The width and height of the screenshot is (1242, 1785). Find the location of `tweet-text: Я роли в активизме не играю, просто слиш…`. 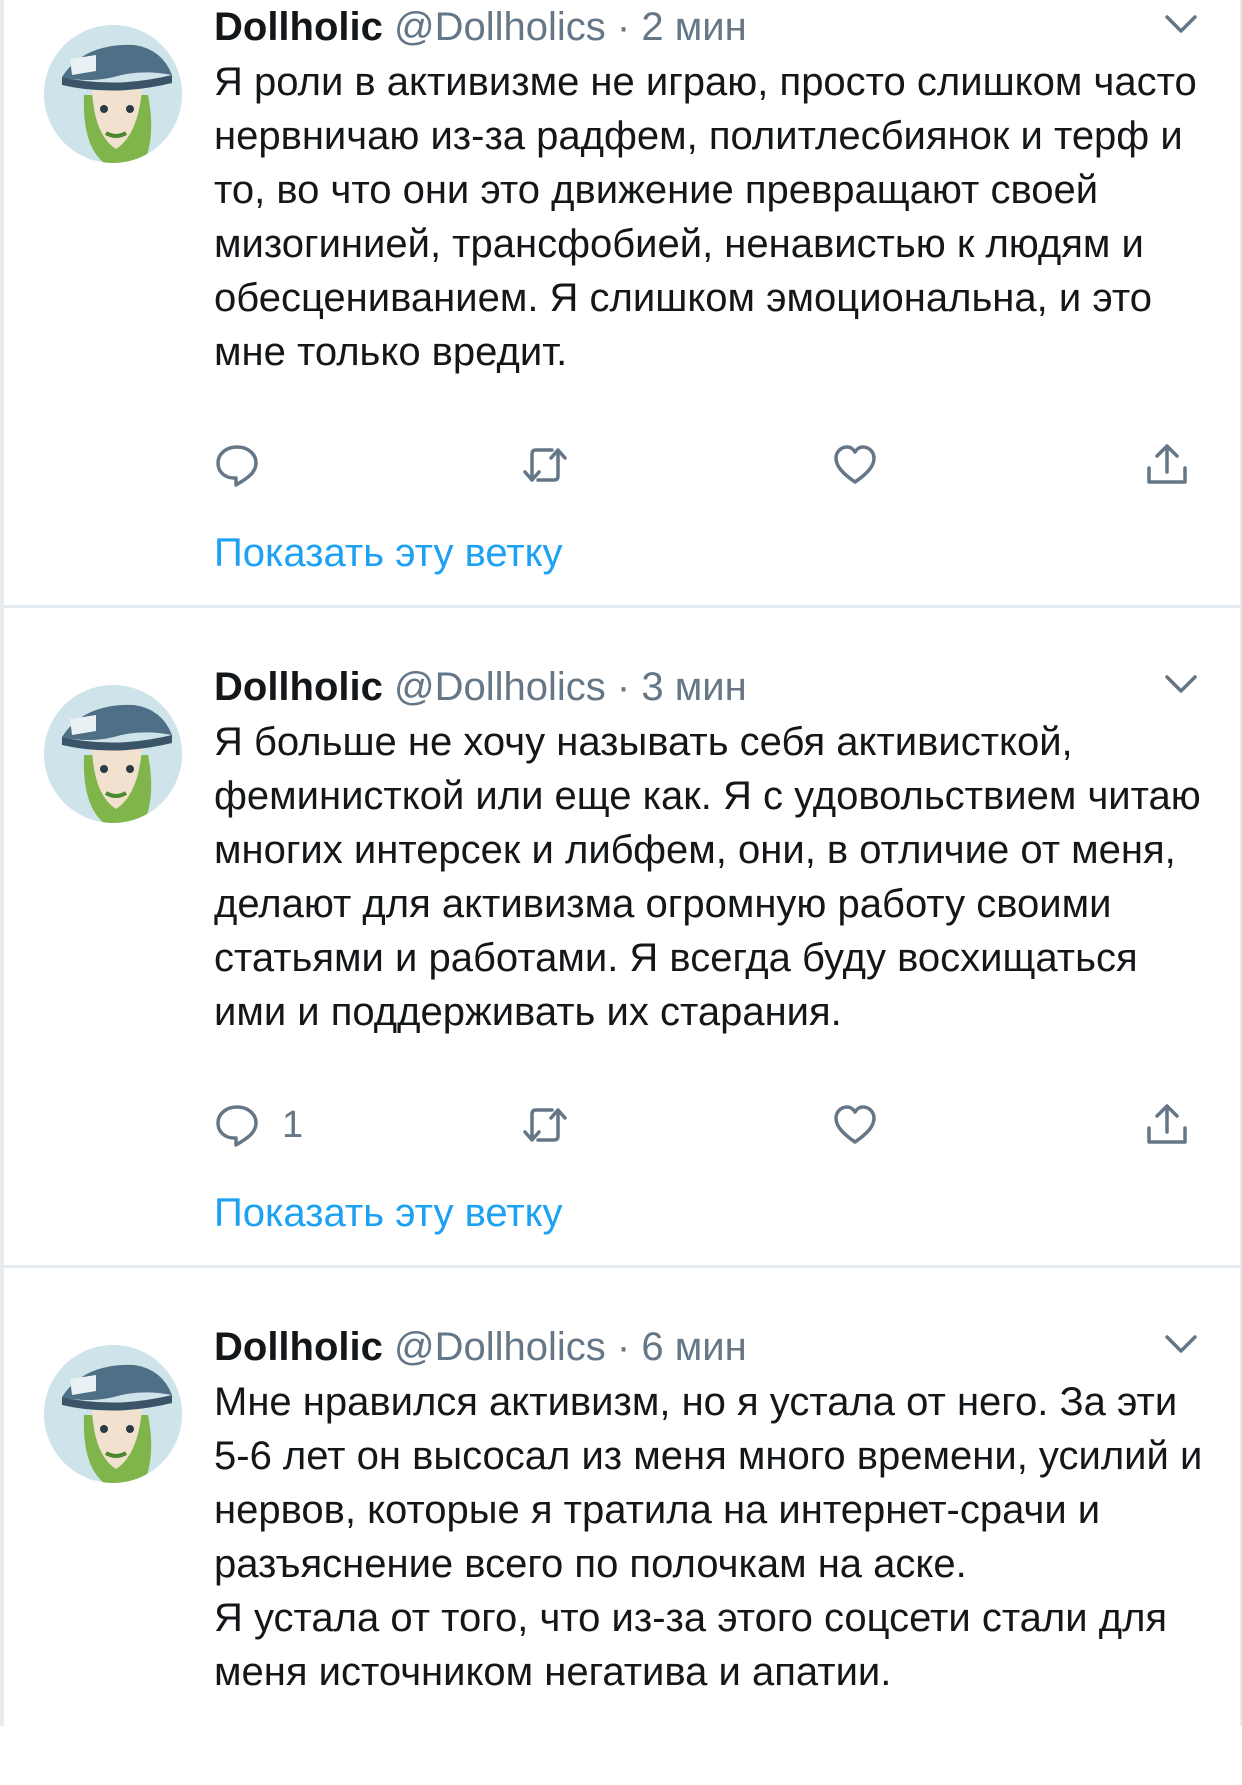

tweet-text: Я роли в активизме не играю, просто слиш… is located at coordinates (714, 217).